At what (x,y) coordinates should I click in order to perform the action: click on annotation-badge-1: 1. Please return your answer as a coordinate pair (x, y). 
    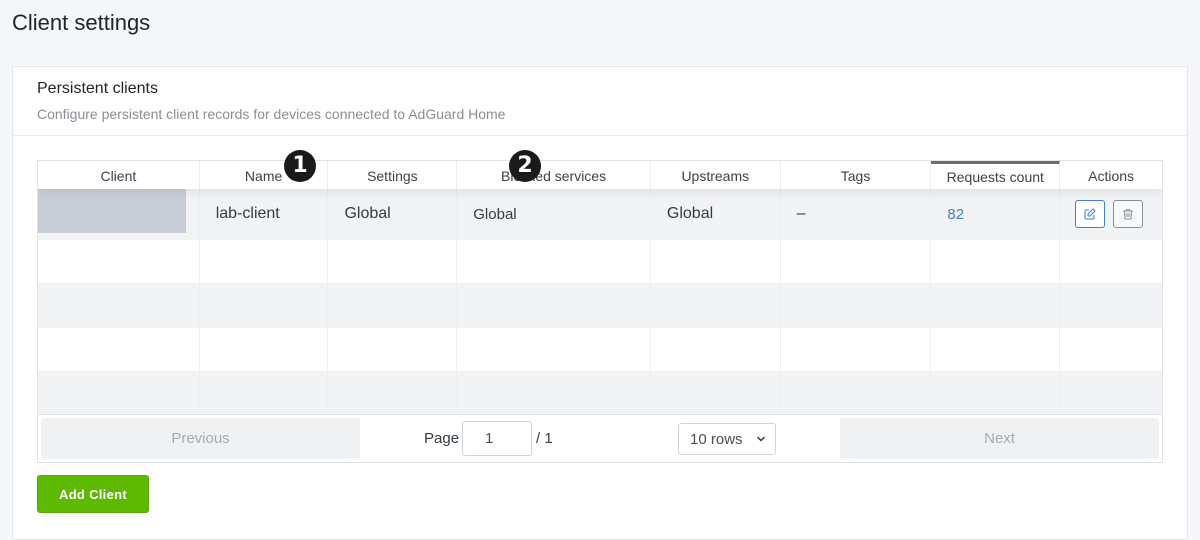
    Looking at the image, I should click on (300, 166).